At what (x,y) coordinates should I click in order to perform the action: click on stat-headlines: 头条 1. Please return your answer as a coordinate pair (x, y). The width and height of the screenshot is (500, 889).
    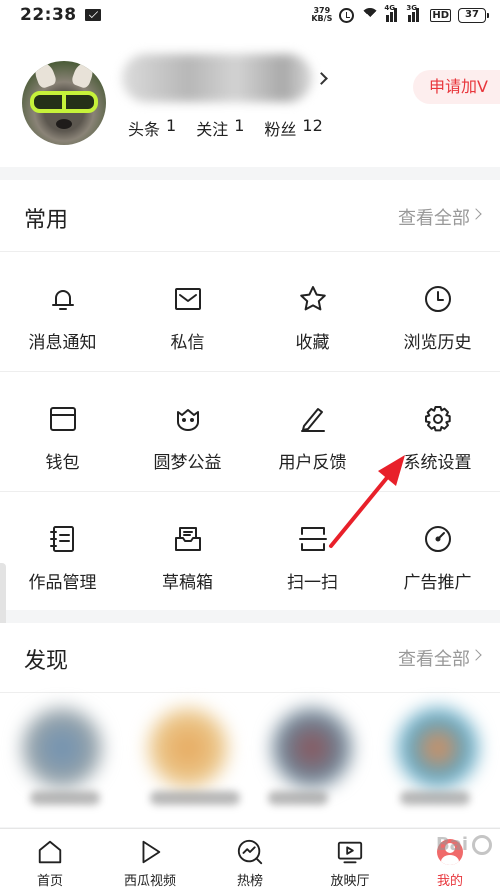
    Looking at the image, I should click on (152, 128).